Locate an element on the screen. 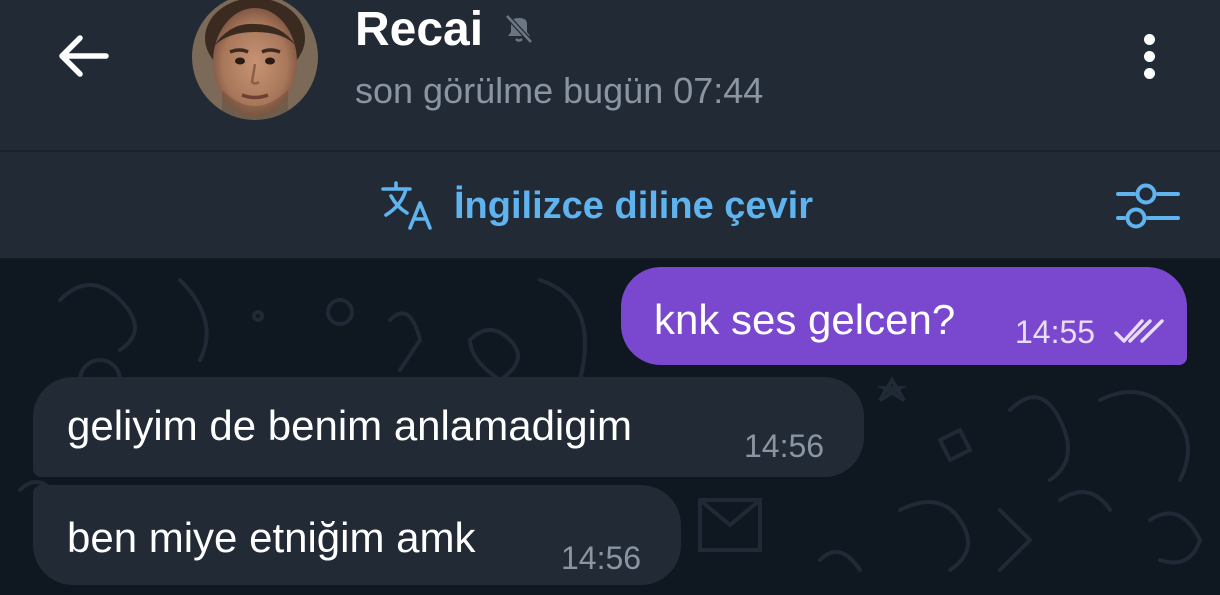 The image size is (1220, 595). arrow-left-icon is located at coordinates (84, 56).